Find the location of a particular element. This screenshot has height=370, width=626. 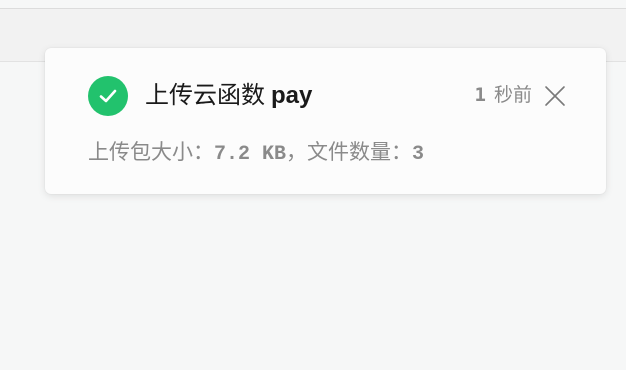

close-button is located at coordinates (555, 96).